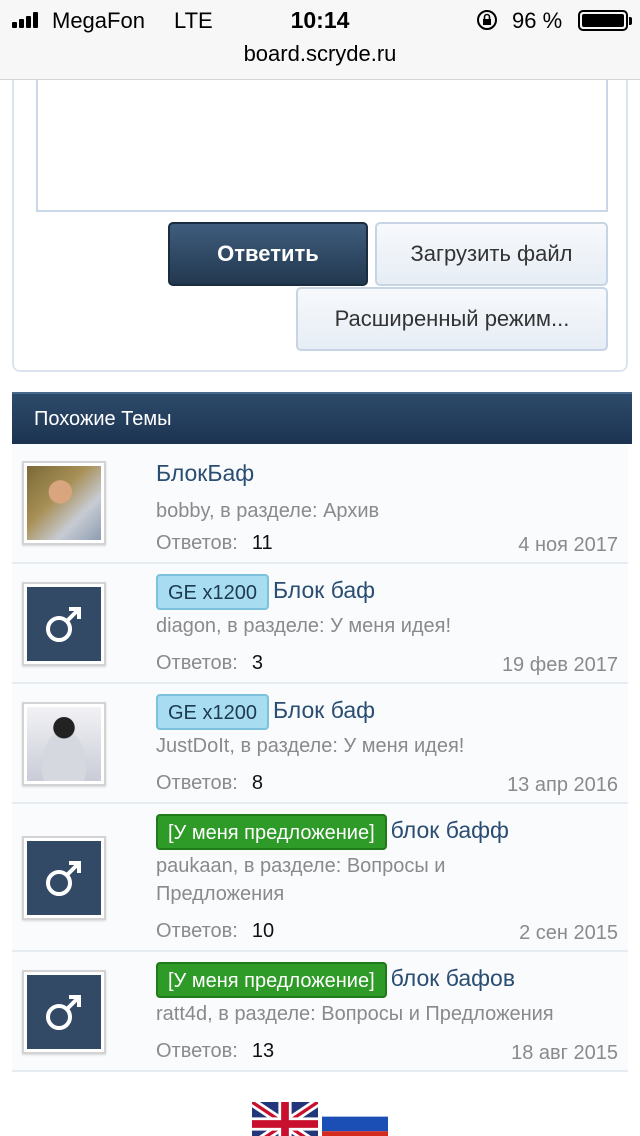 This screenshot has width=640, height=1136. What do you see at coordinates (564, 1053) in the screenshot?
I see `thread-date: 18 авг 2015` at bounding box center [564, 1053].